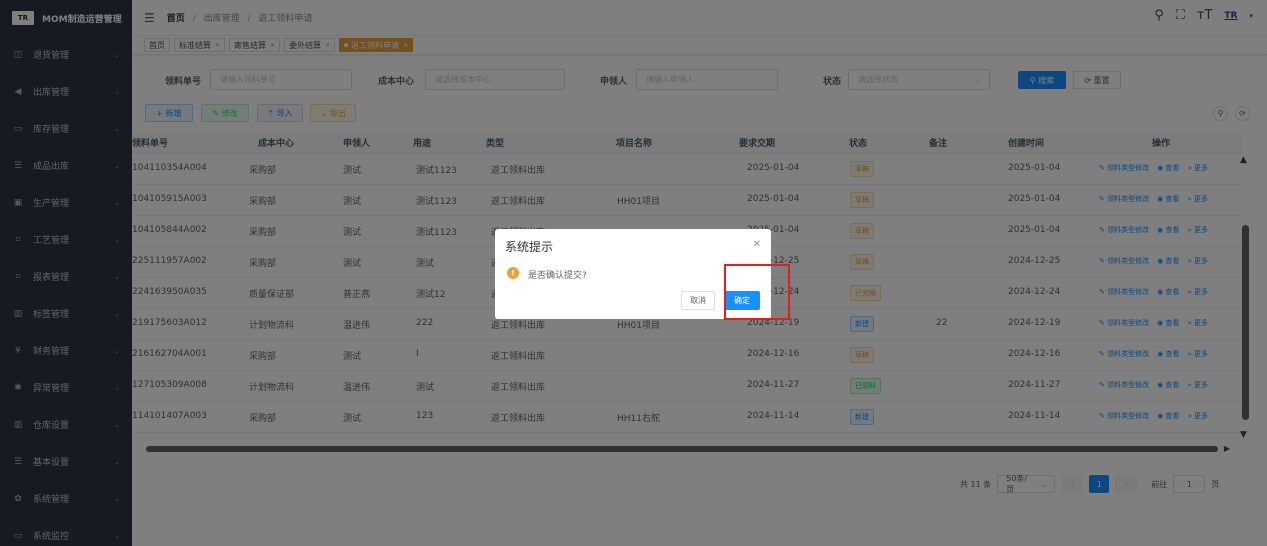  What do you see at coordinates (757, 244) in the screenshot?
I see `close-icon: ✕` at bounding box center [757, 244].